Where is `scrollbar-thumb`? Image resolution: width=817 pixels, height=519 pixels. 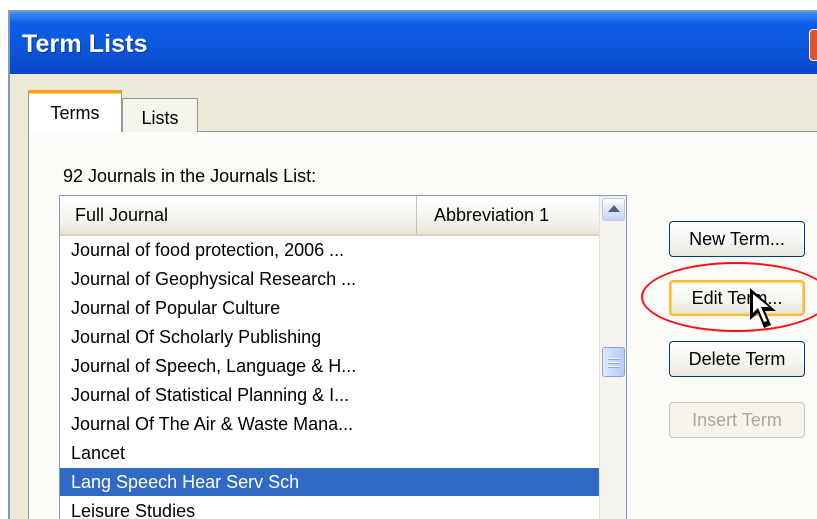
scrollbar-thumb is located at coordinates (613, 362).